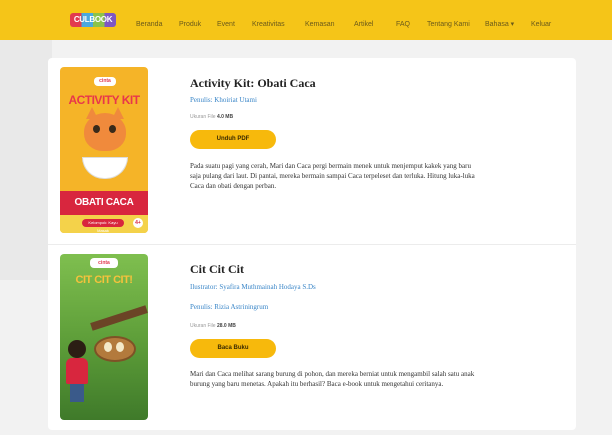  I want to click on read-book-button: Baca Buku, so click(233, 348).